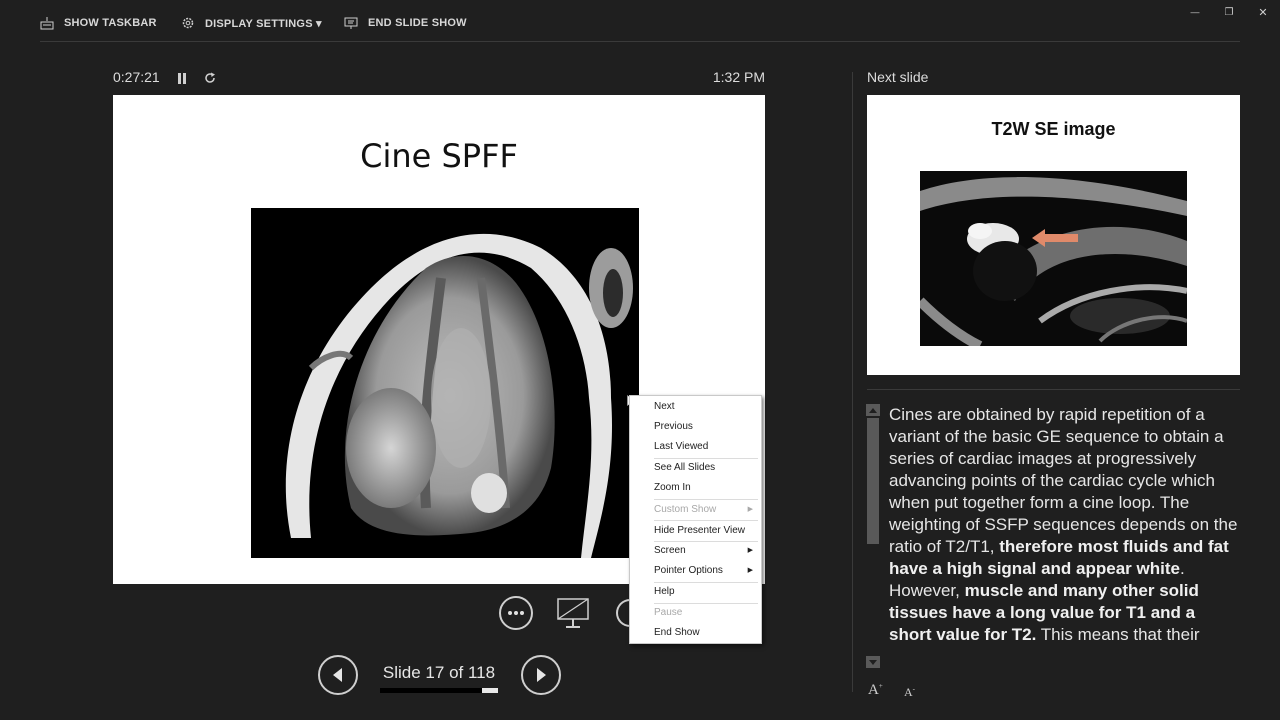 This screenshot has width=1280, height=720. I want to click on minimize-button: —, so click(1195, 12).